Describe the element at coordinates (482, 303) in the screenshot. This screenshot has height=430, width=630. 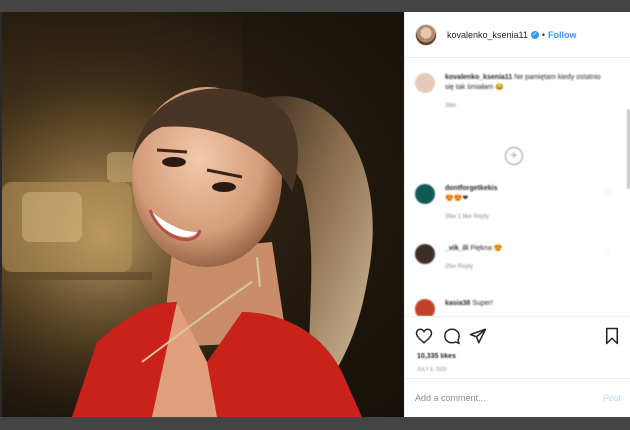
I see `comment-text: Super!` at that location.